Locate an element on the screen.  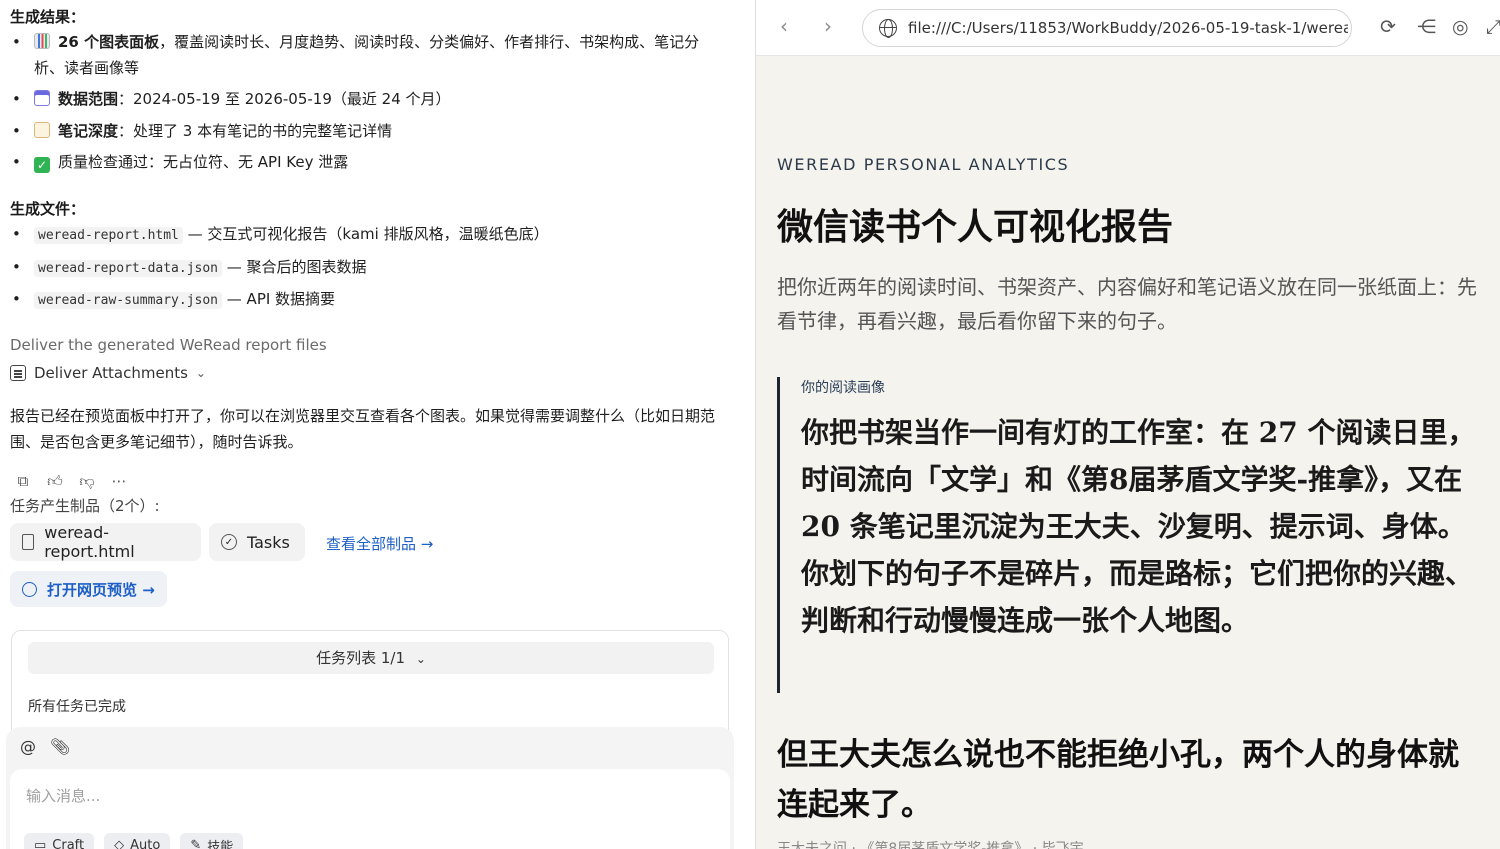
task-status: 所有任务已完成 is located at coordinates (77, 707).